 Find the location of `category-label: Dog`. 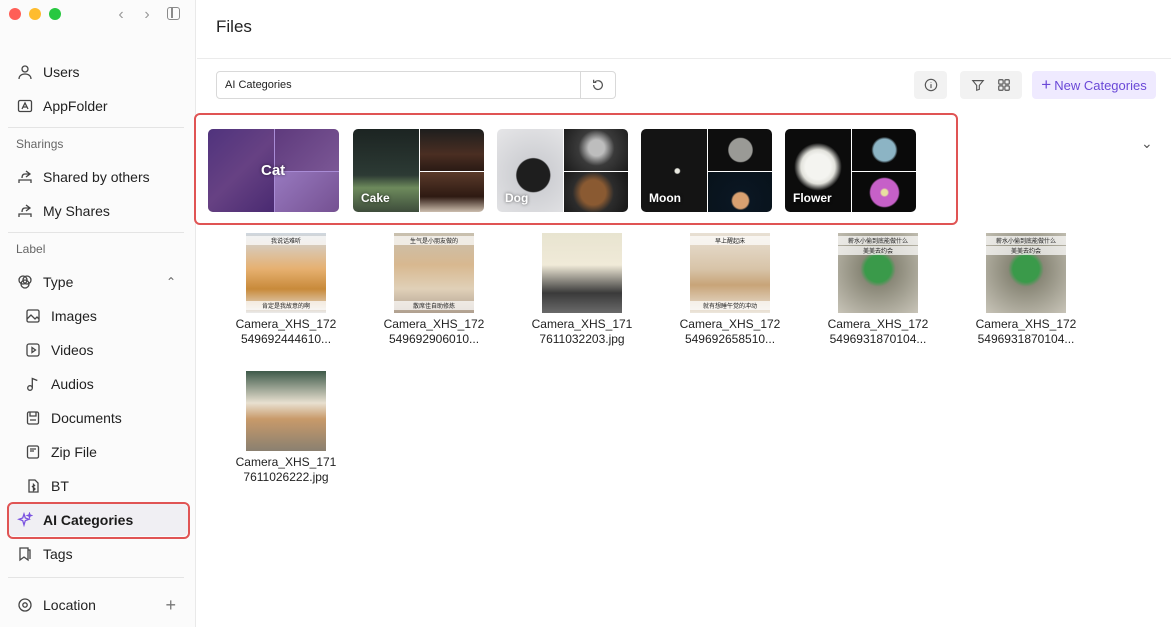

category-label: Dog is located at coordinates (517, 198).